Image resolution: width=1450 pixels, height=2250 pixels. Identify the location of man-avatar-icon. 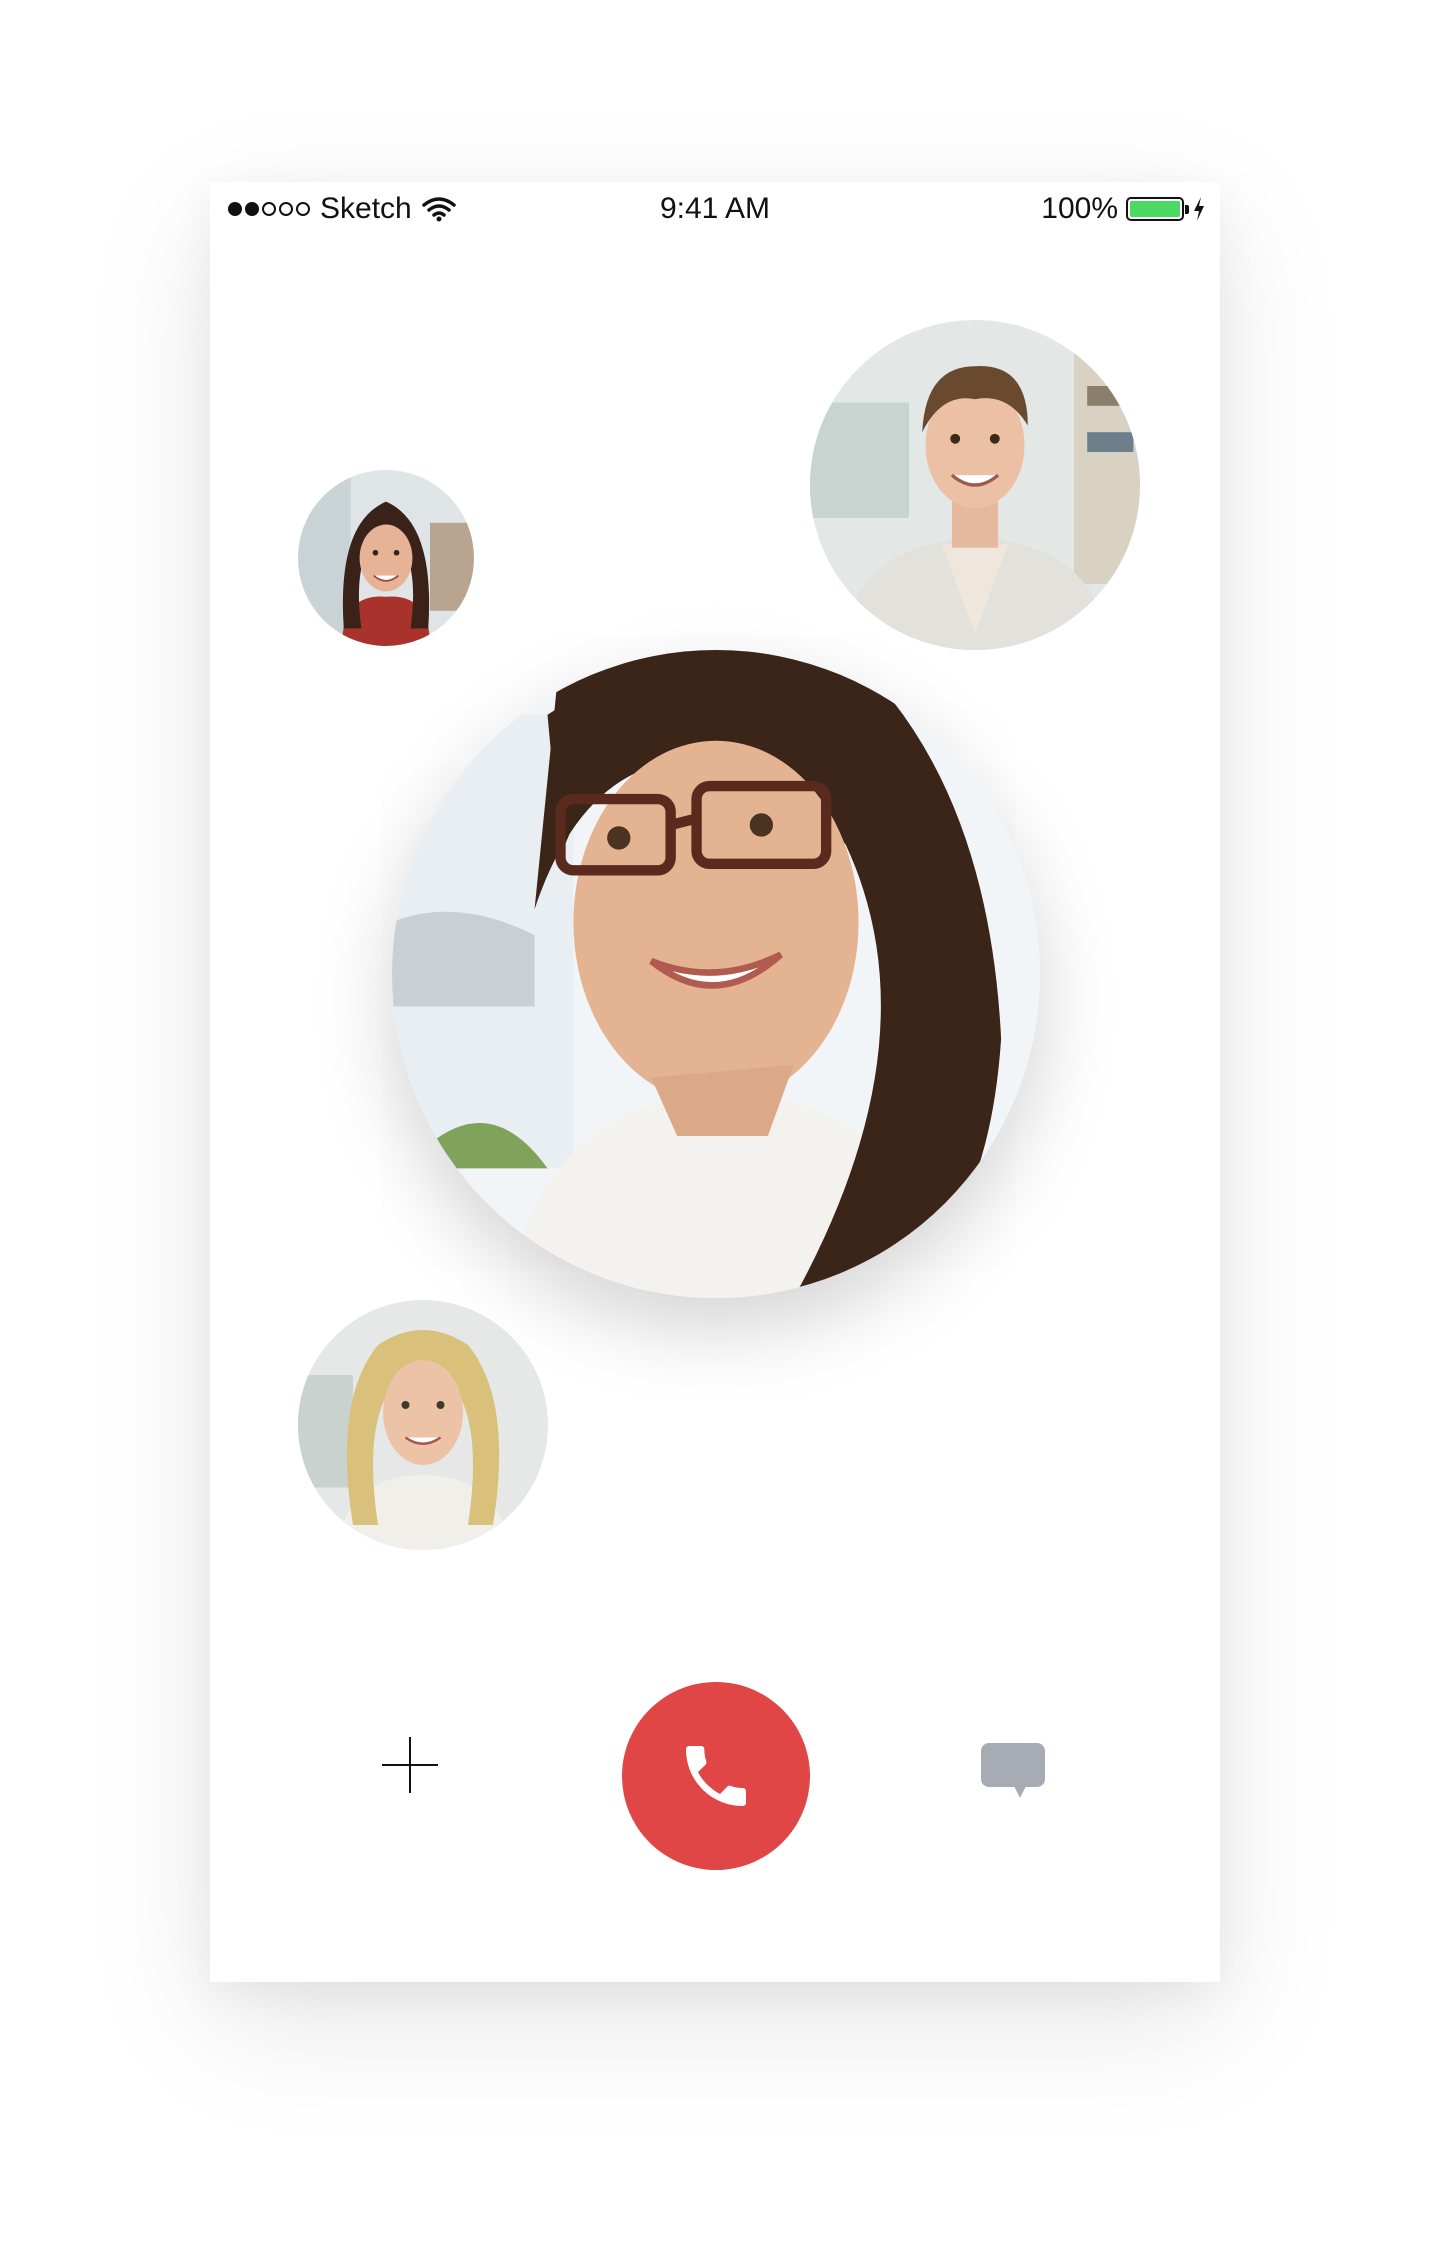
(975, 485).